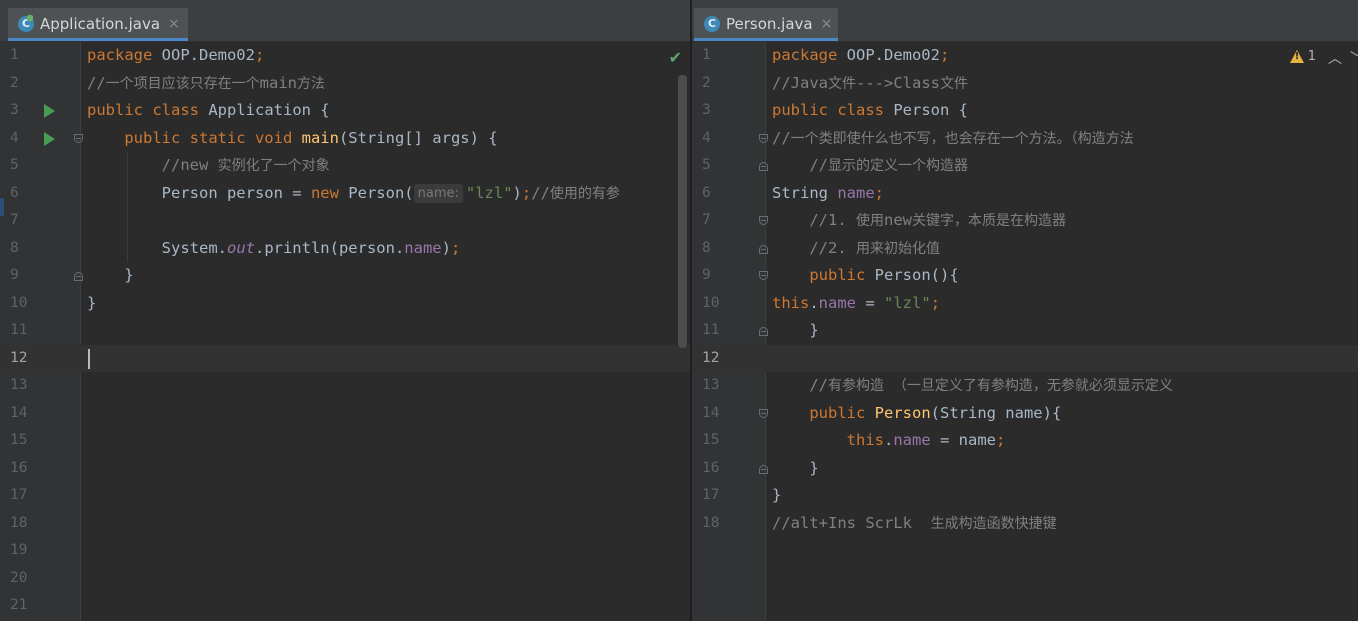 The height and width of the screenshot is (621, 1358). I want to click on code-line: 20, so click(345, 579).